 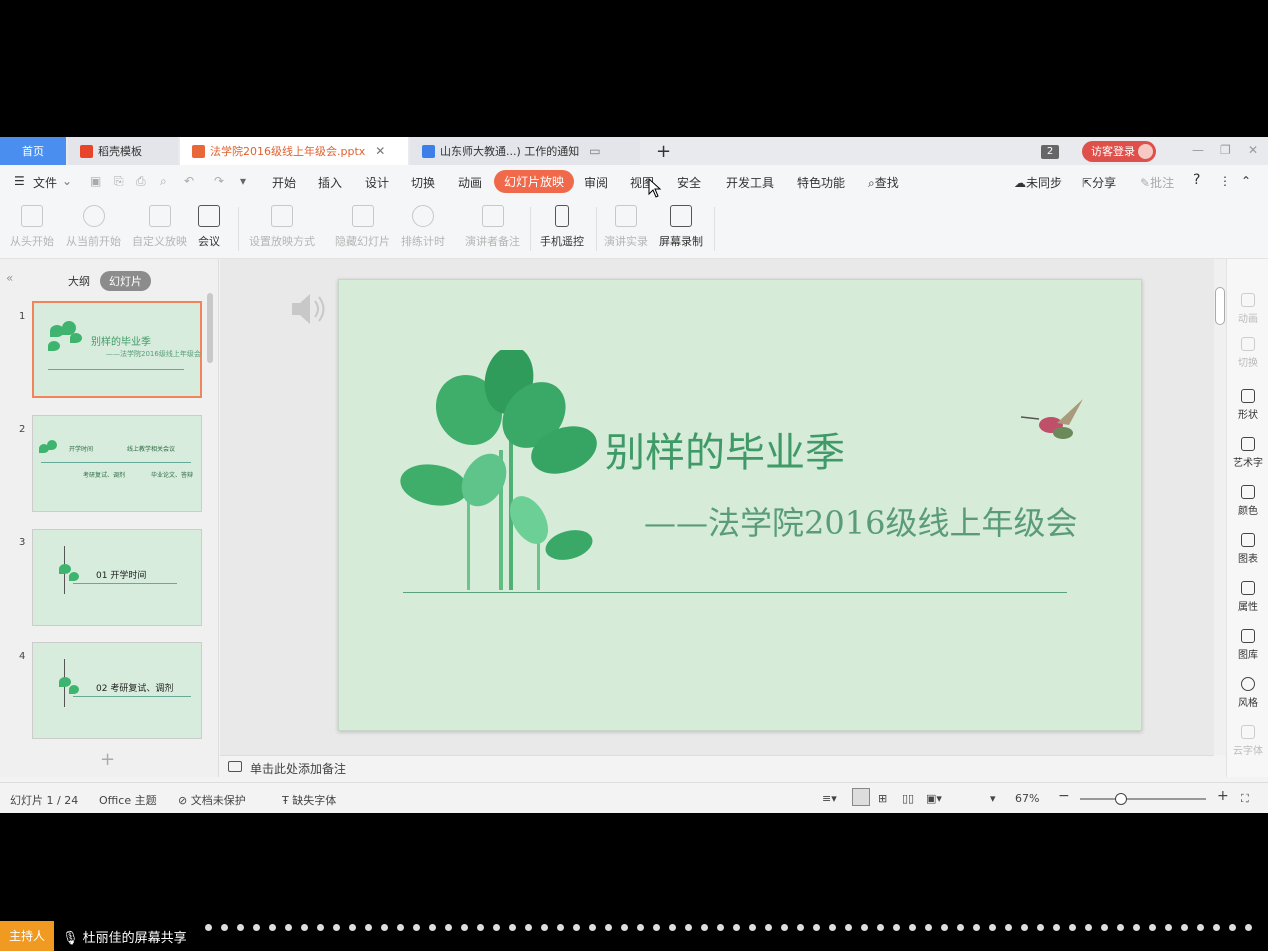 What do you see at coordinates (1064, 796) in the screenshot?
I see `zoom-out-icon: −` at bounding box center [1064, 796].